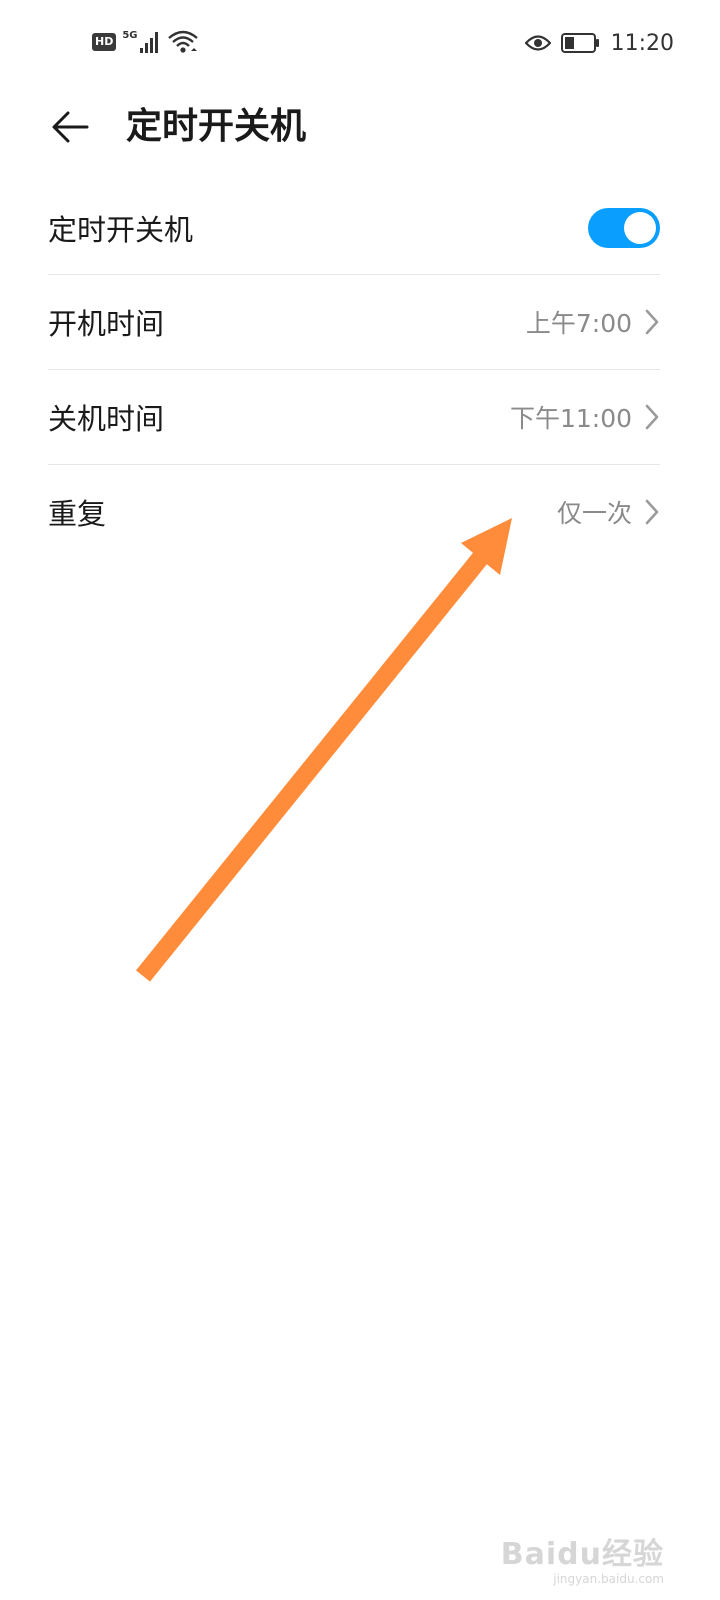 The image size is (720, 1600). I want to click on status-bar-right: 11:20, so click(599, 43).